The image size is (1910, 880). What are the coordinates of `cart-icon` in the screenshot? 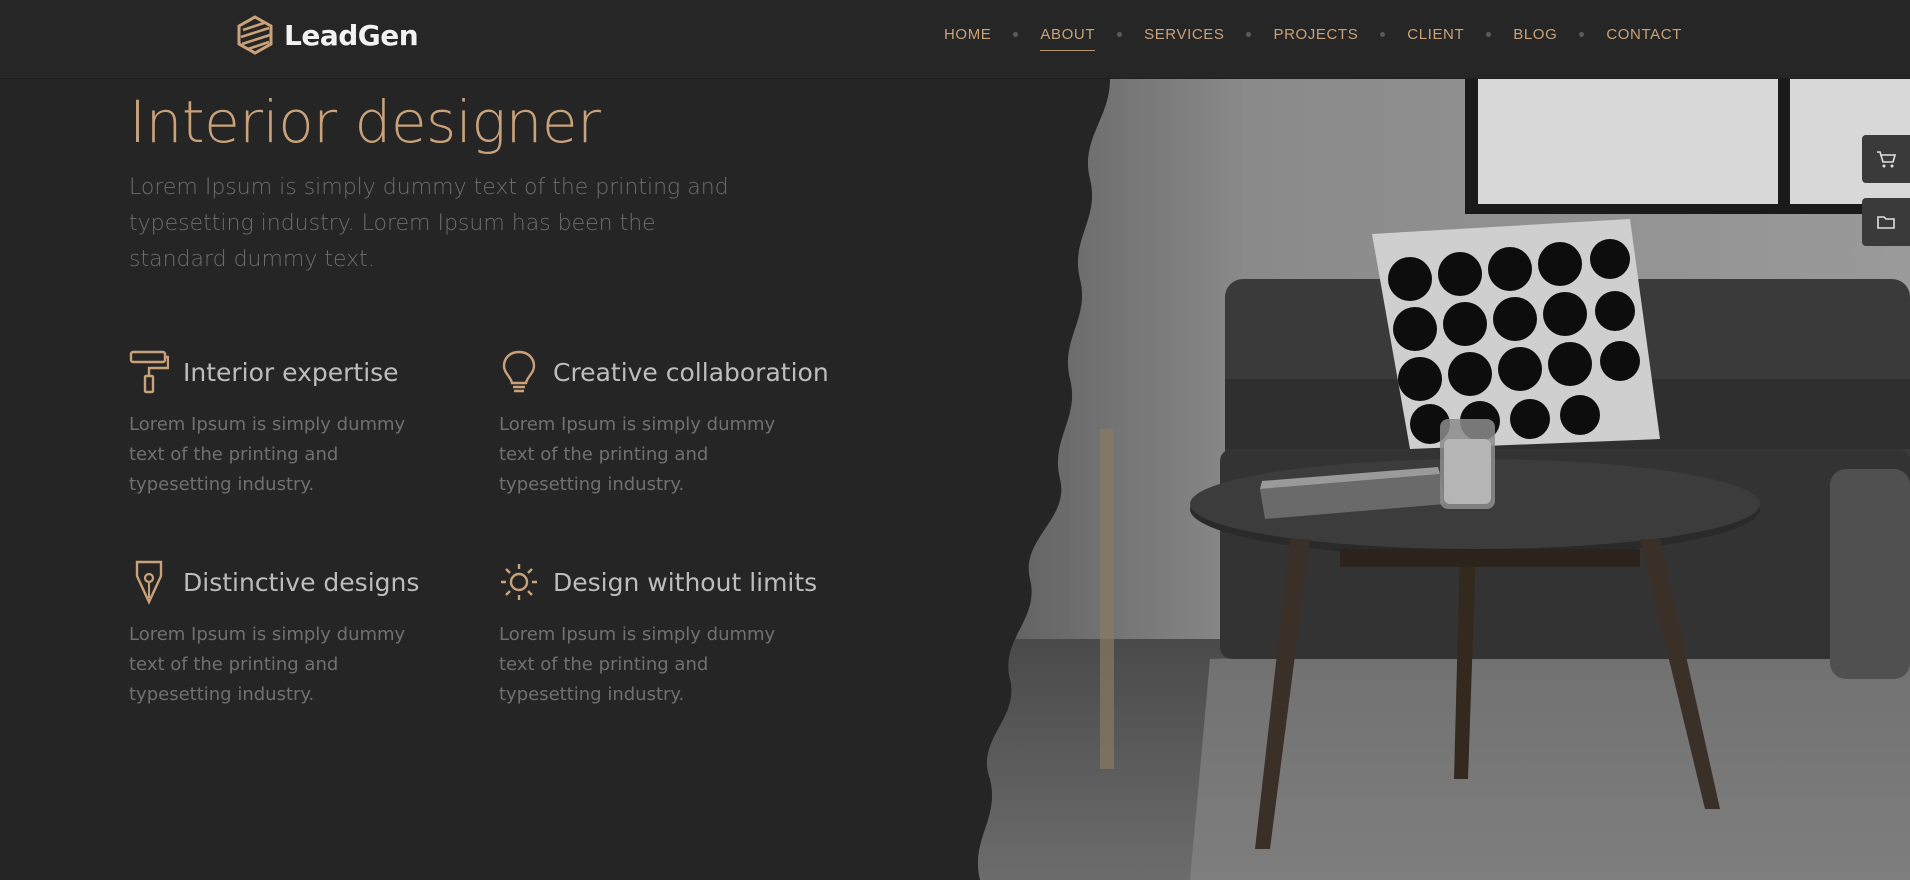 It's located at (1887, 159).